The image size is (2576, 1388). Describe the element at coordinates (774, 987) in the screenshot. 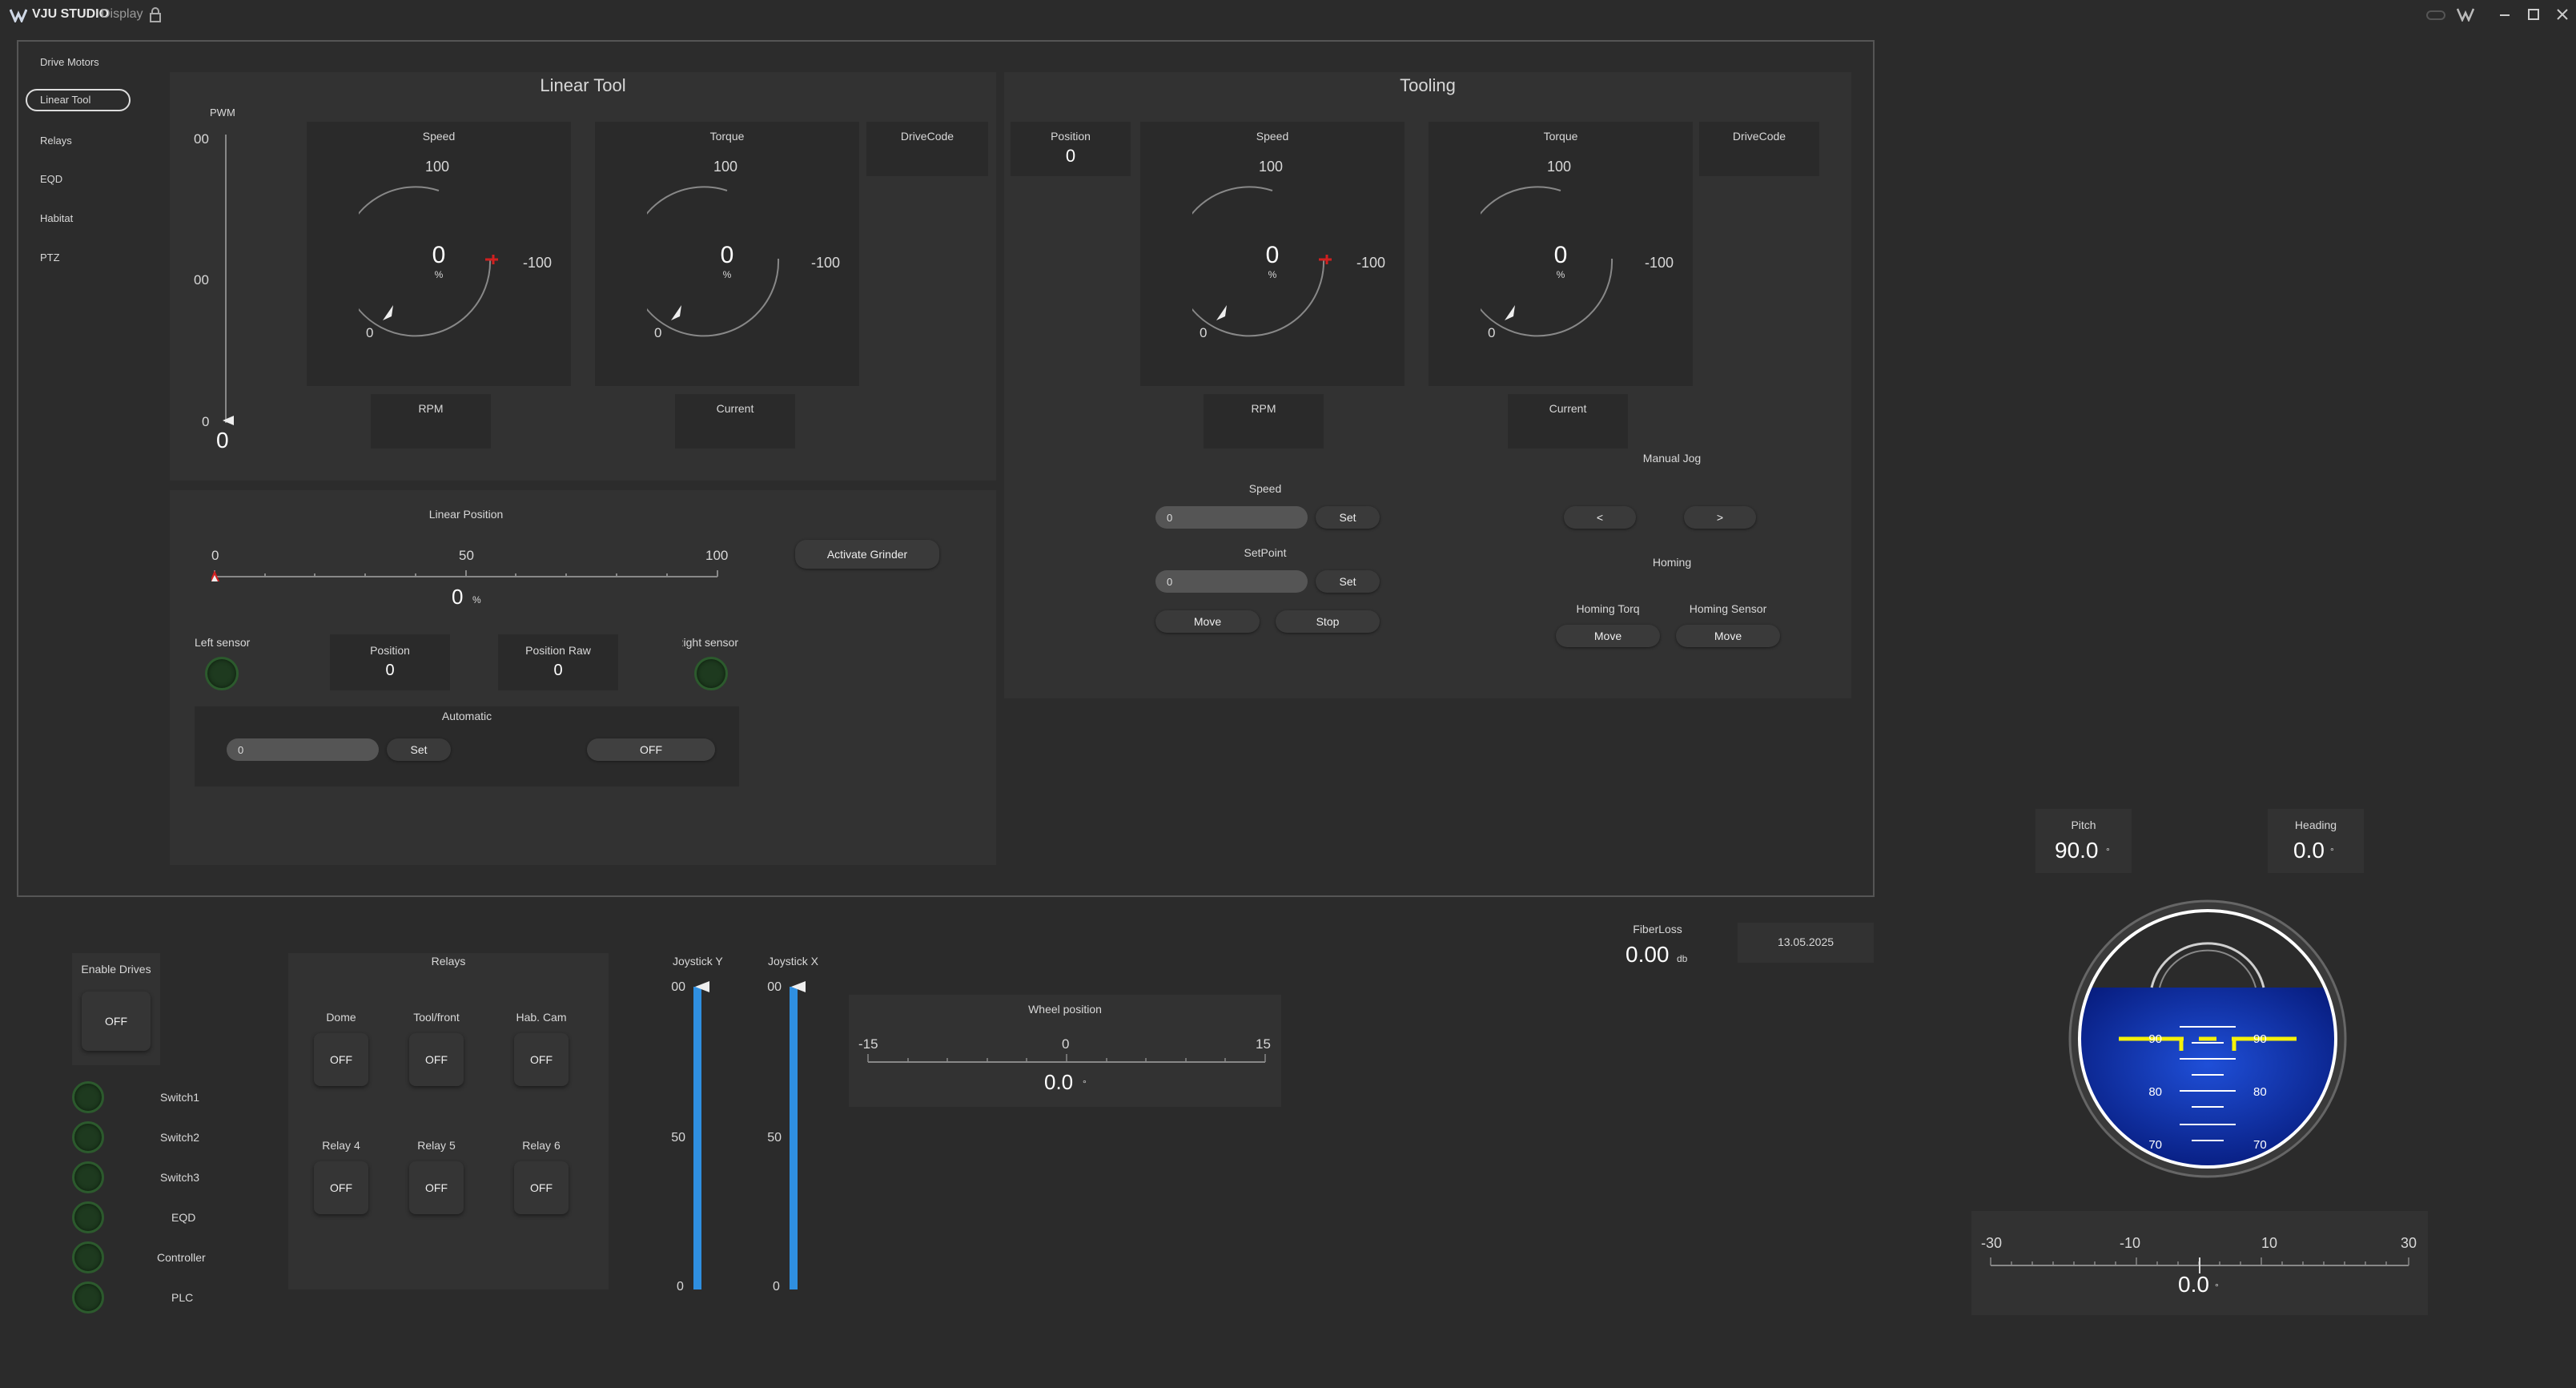

I see `joystick-x-tick-top: 00` at that location.